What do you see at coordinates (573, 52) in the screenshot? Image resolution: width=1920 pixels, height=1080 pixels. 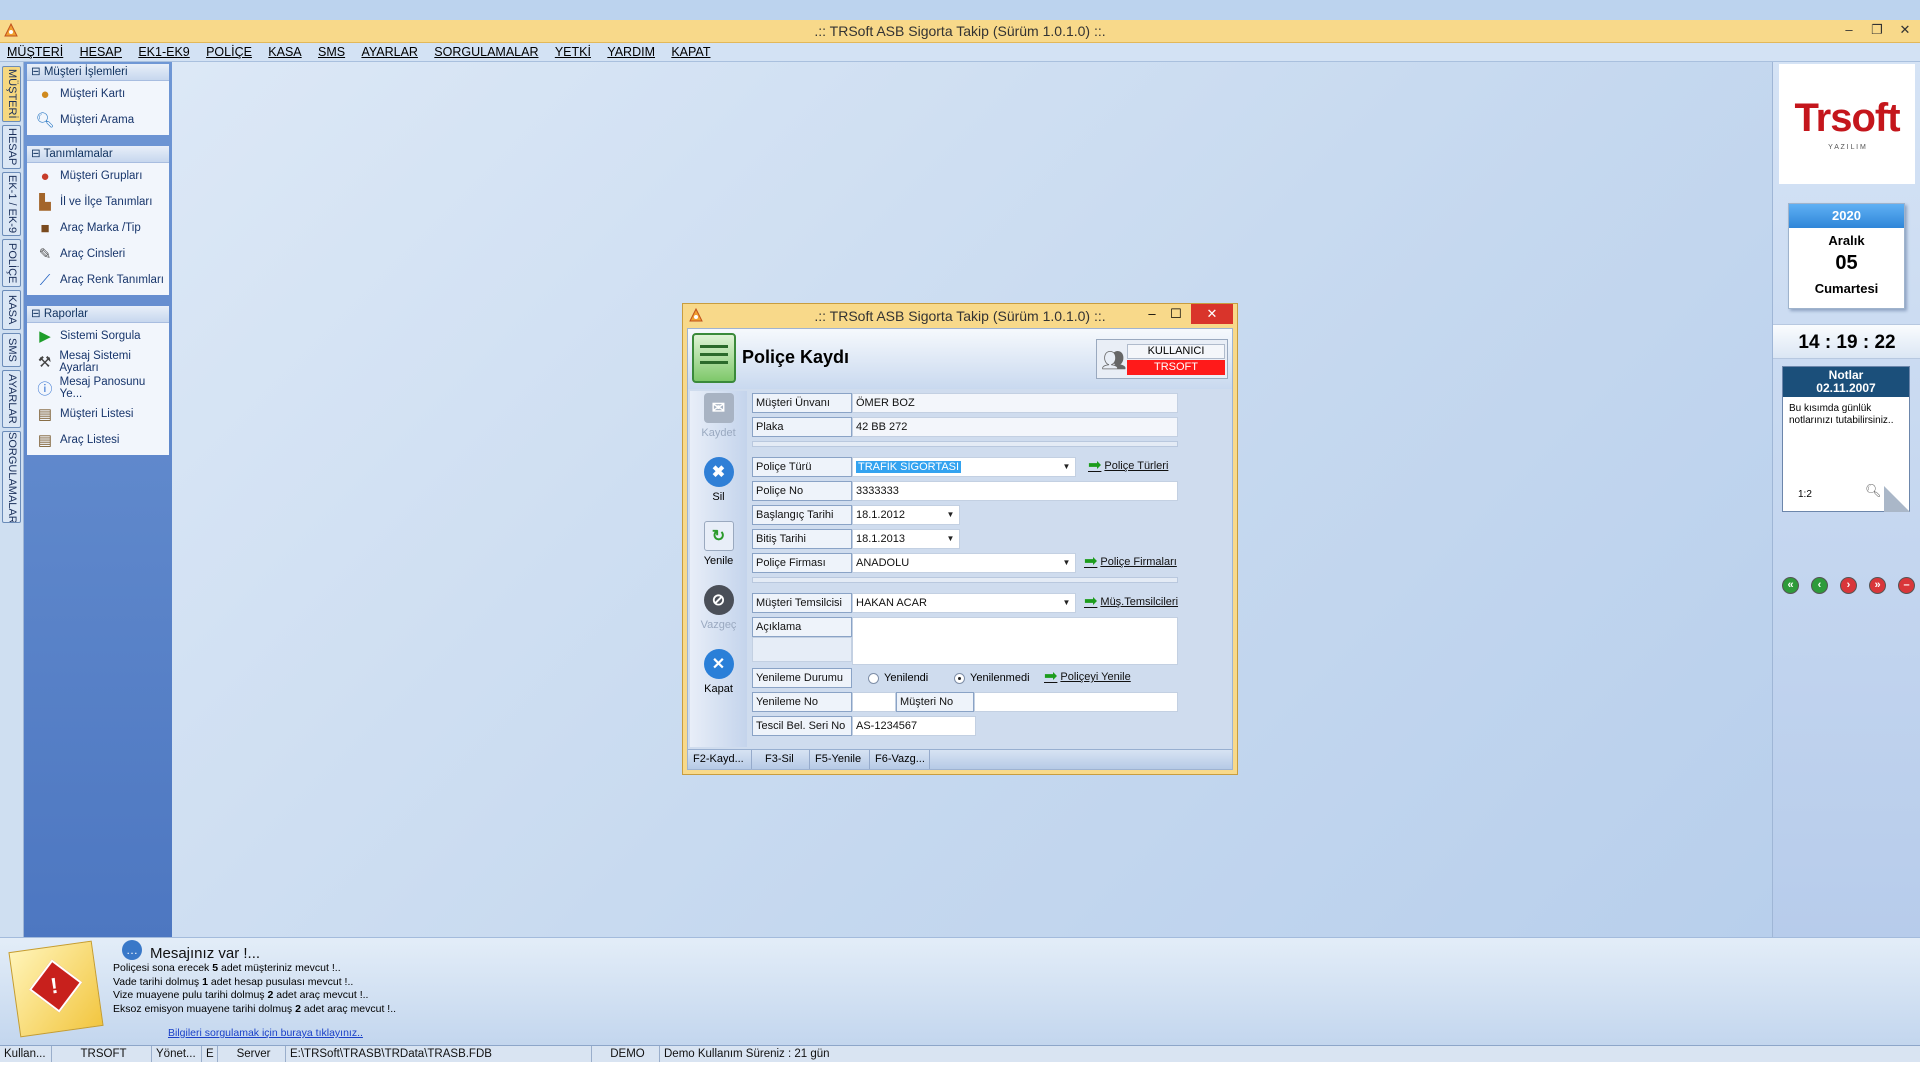 I see `menu-yetki: YETKİ` at bounding box center [573, 52].